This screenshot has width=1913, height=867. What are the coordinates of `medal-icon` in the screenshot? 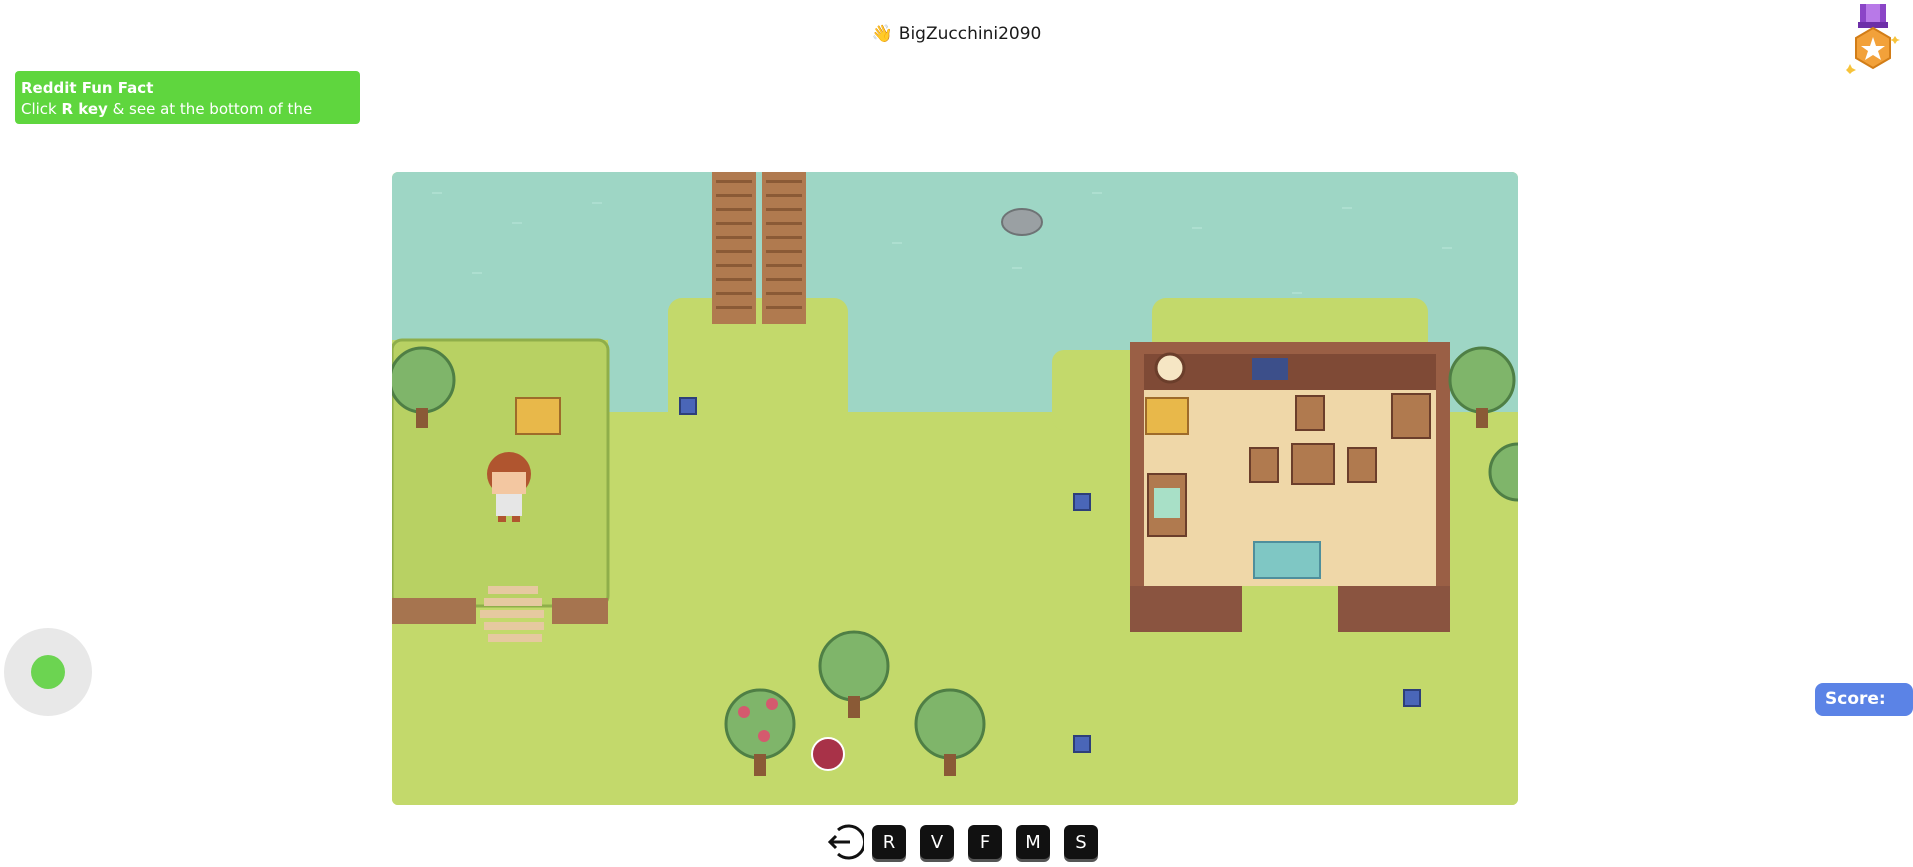 It's located at (1873, 39).